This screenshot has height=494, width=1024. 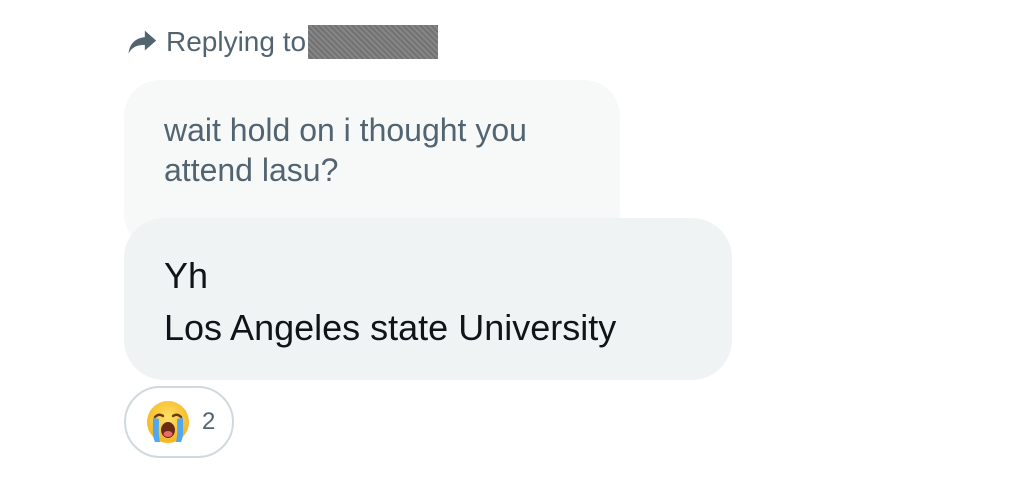 What do you see at coordinates (345, 130) in the screenshot?
I see `quoted-message-line: wait hold on i thought you` at bounding box center [345, 130].